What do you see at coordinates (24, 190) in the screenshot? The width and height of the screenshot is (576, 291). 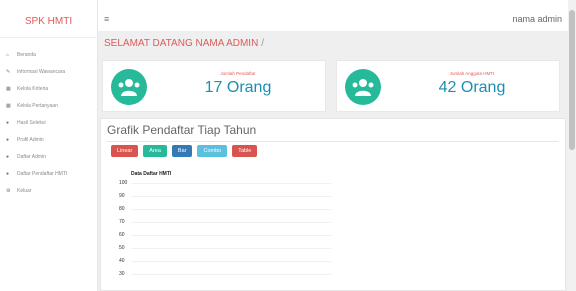 I see `sidebar-item-label: Keluar` at bounding box center [24, 190].